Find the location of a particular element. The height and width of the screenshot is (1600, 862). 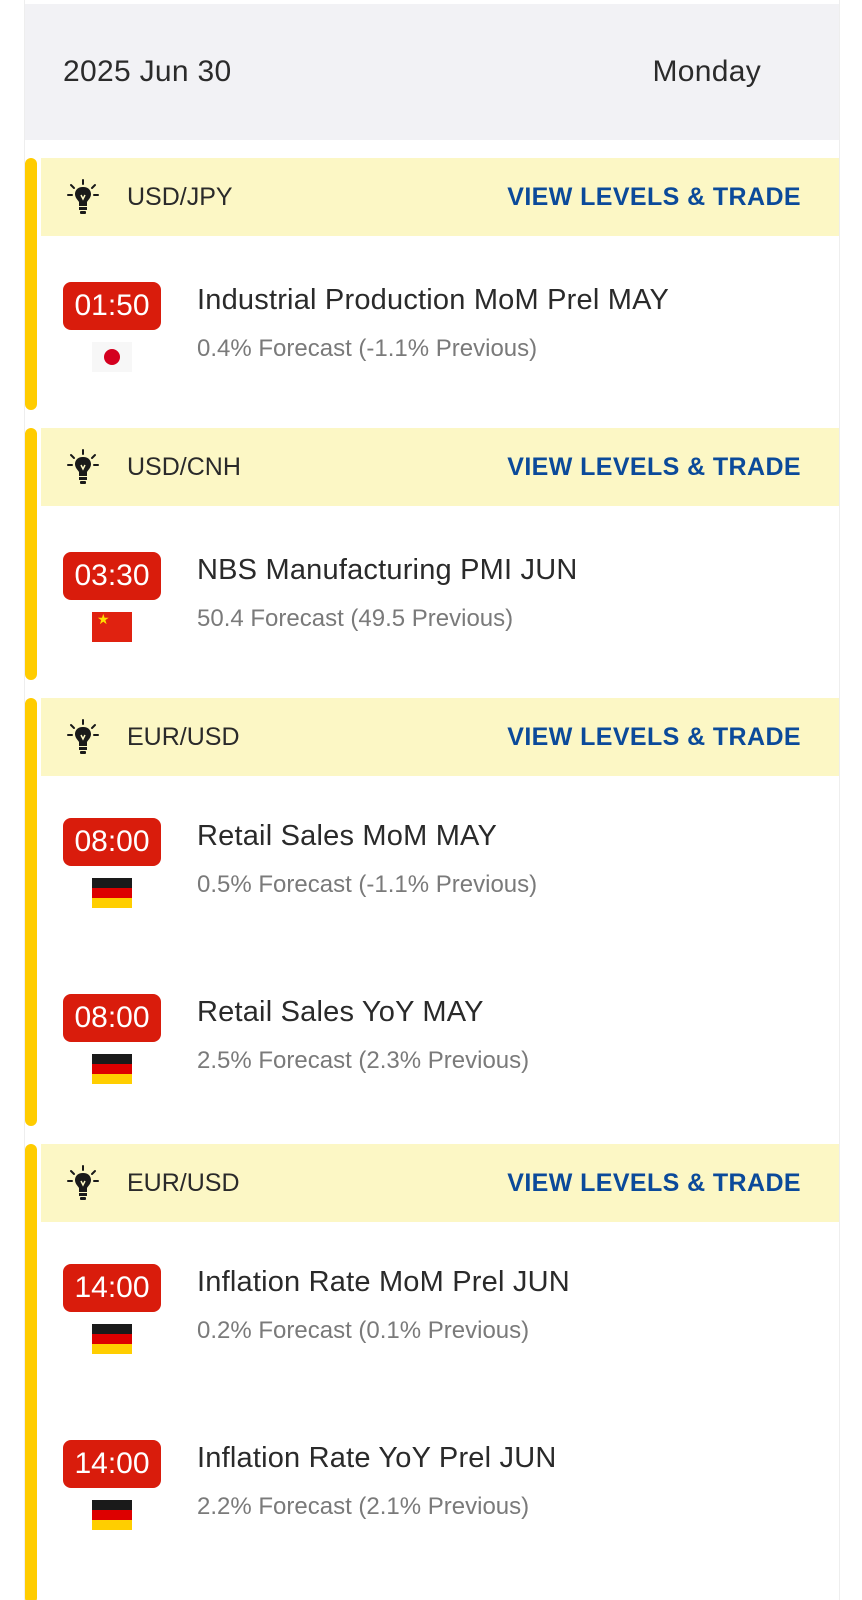

event-forecast: 0.2% Forecast (0.1% Previous) is located at coordinates (363, 1330).